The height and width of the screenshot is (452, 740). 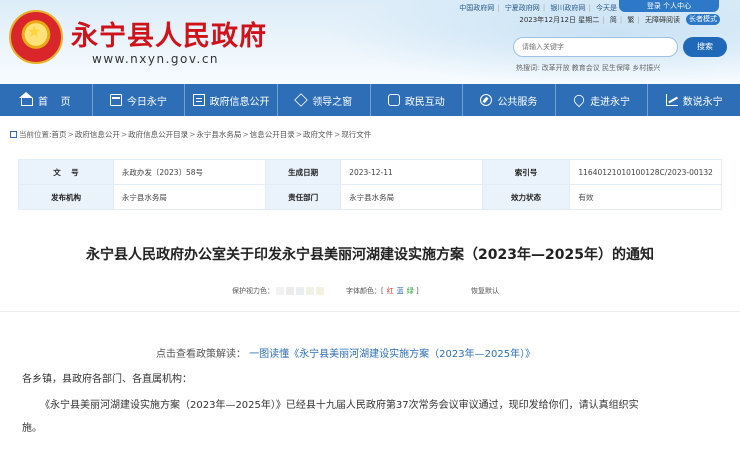 What do you see at coordinates (156, 59) in the screenshot?
I see `site-url: www.nxyn.gov.cn` at bounding box center [156, 59].